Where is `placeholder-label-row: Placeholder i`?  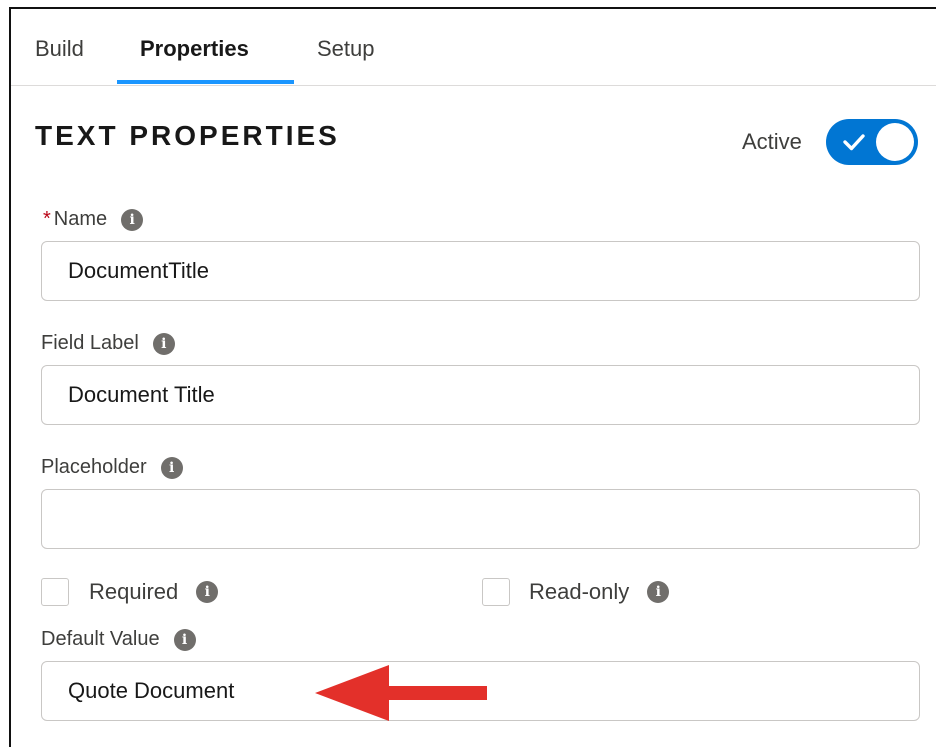 placeholder-label-row: Placeholder i is located at coordinates (112, 467).